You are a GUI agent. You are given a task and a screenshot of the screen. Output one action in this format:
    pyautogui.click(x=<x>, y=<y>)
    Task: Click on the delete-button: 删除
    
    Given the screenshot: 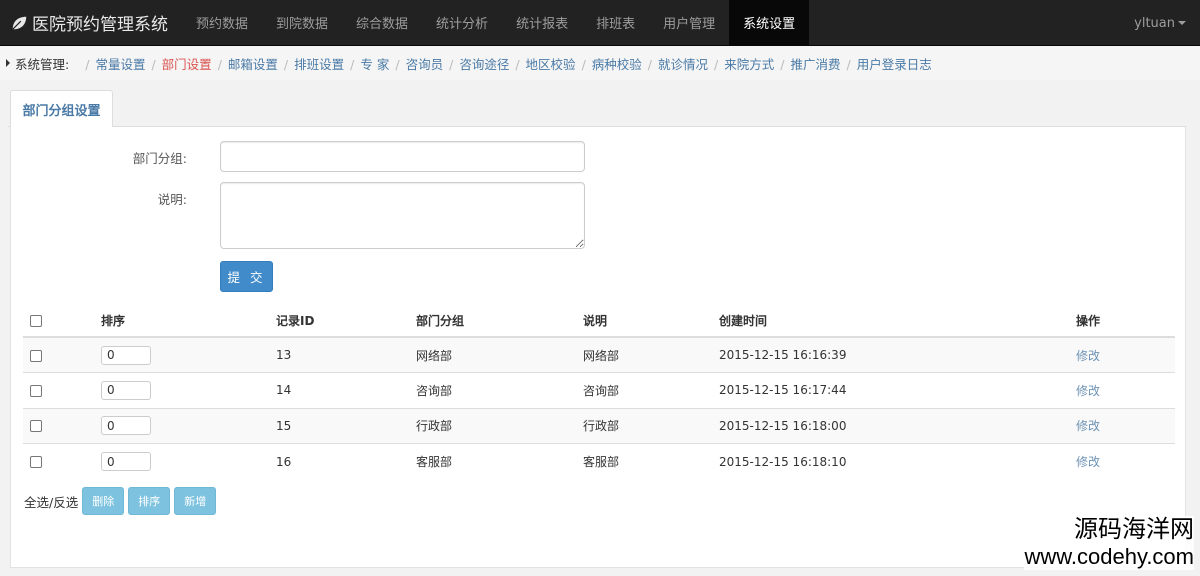 What is the action you would take?
    pyautogui.click(x=103, y=501)
    